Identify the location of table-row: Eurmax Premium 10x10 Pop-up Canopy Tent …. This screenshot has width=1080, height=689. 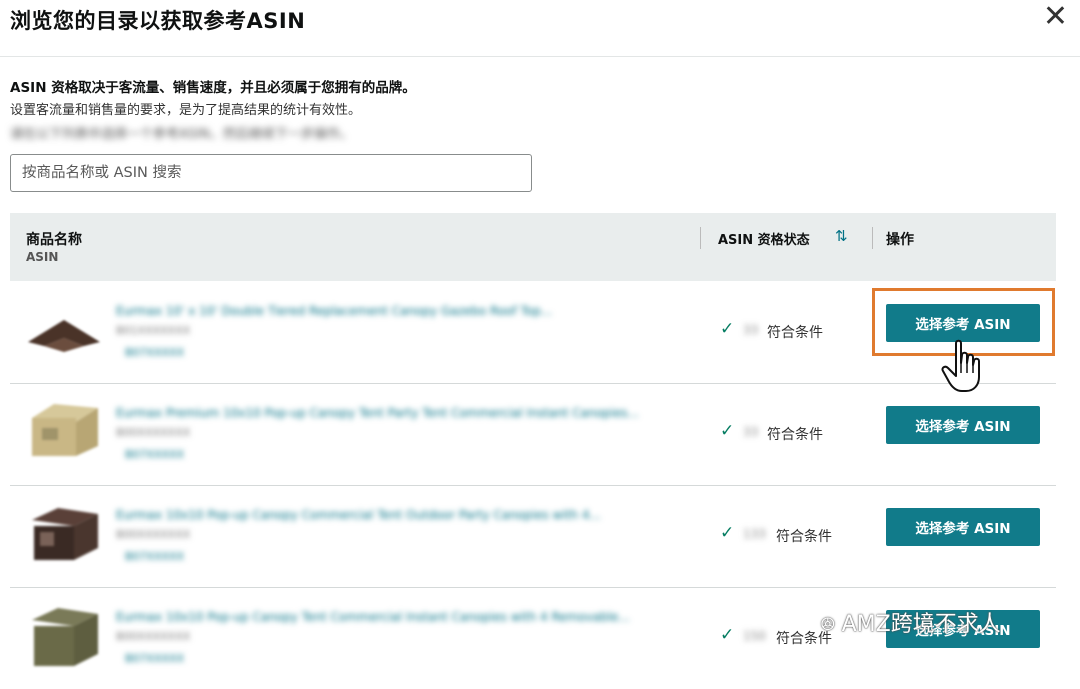
(533, 435).